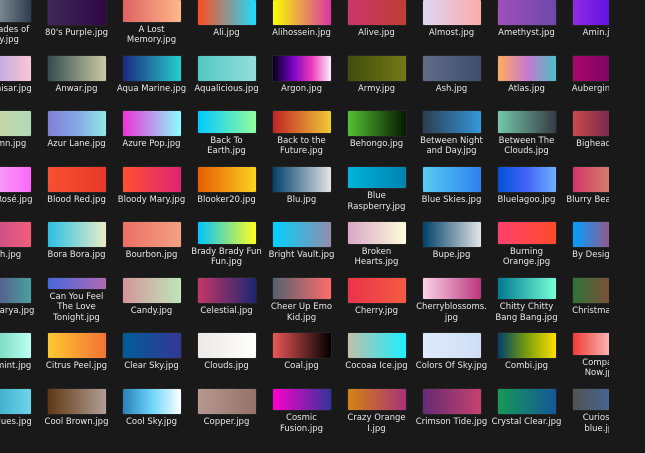 This screenshot has width=645, height=453. What do you see at coordinates (526, 296) in the screenshot?
I see `file-item: Chitty Chitty Bang Bang.jpg` at bounding box center [526, 296].